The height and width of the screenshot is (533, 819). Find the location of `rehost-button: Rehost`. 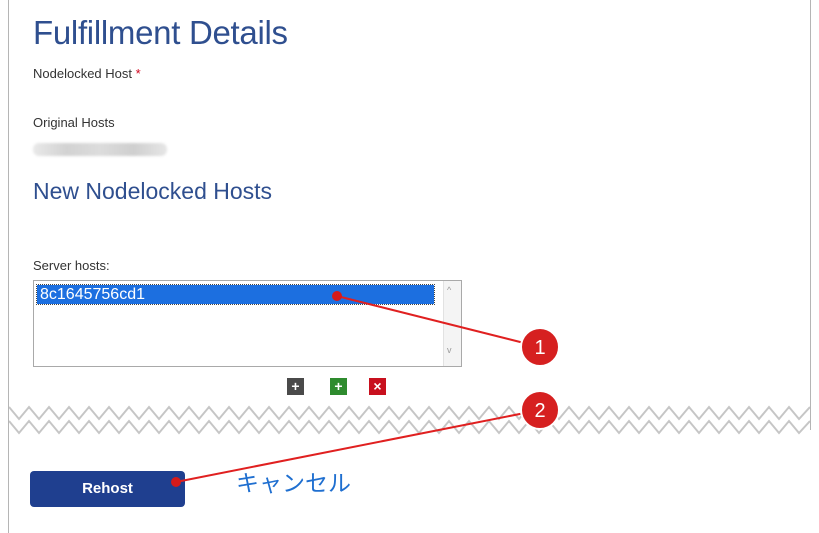

rehost-button: Rehost is located at coordinates (107, 489).